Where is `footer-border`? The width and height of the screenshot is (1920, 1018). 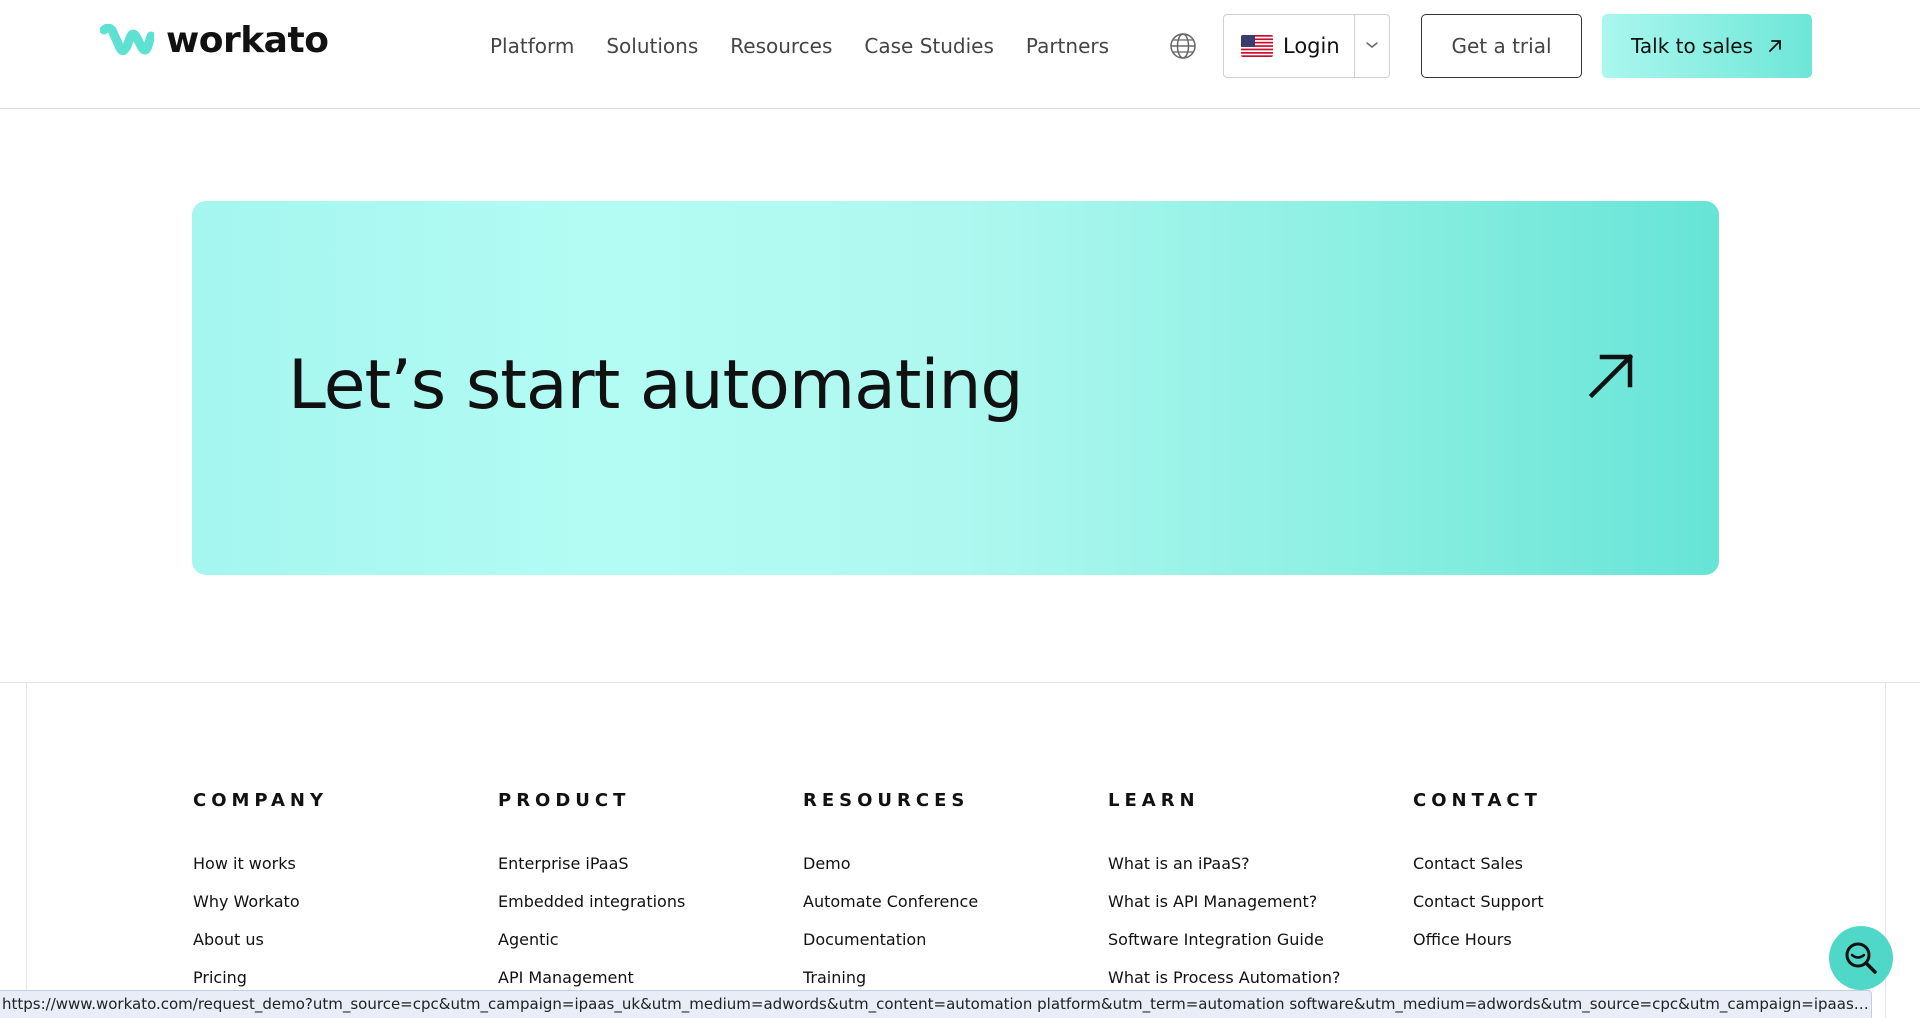
footer-border is located at coordinates (26, 850).